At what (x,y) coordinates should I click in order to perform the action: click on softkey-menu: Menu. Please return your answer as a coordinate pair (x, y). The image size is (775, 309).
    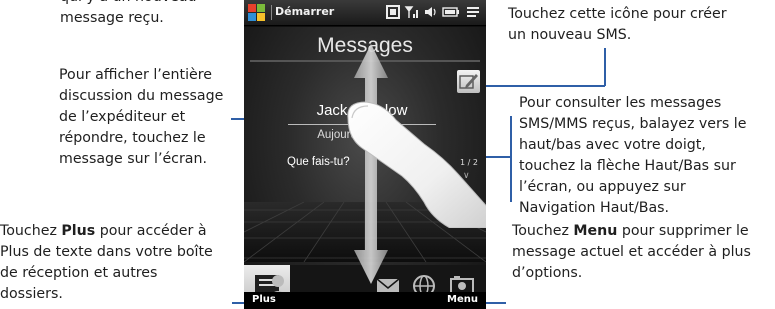
    Looking at the image, I should click on (462, 299).